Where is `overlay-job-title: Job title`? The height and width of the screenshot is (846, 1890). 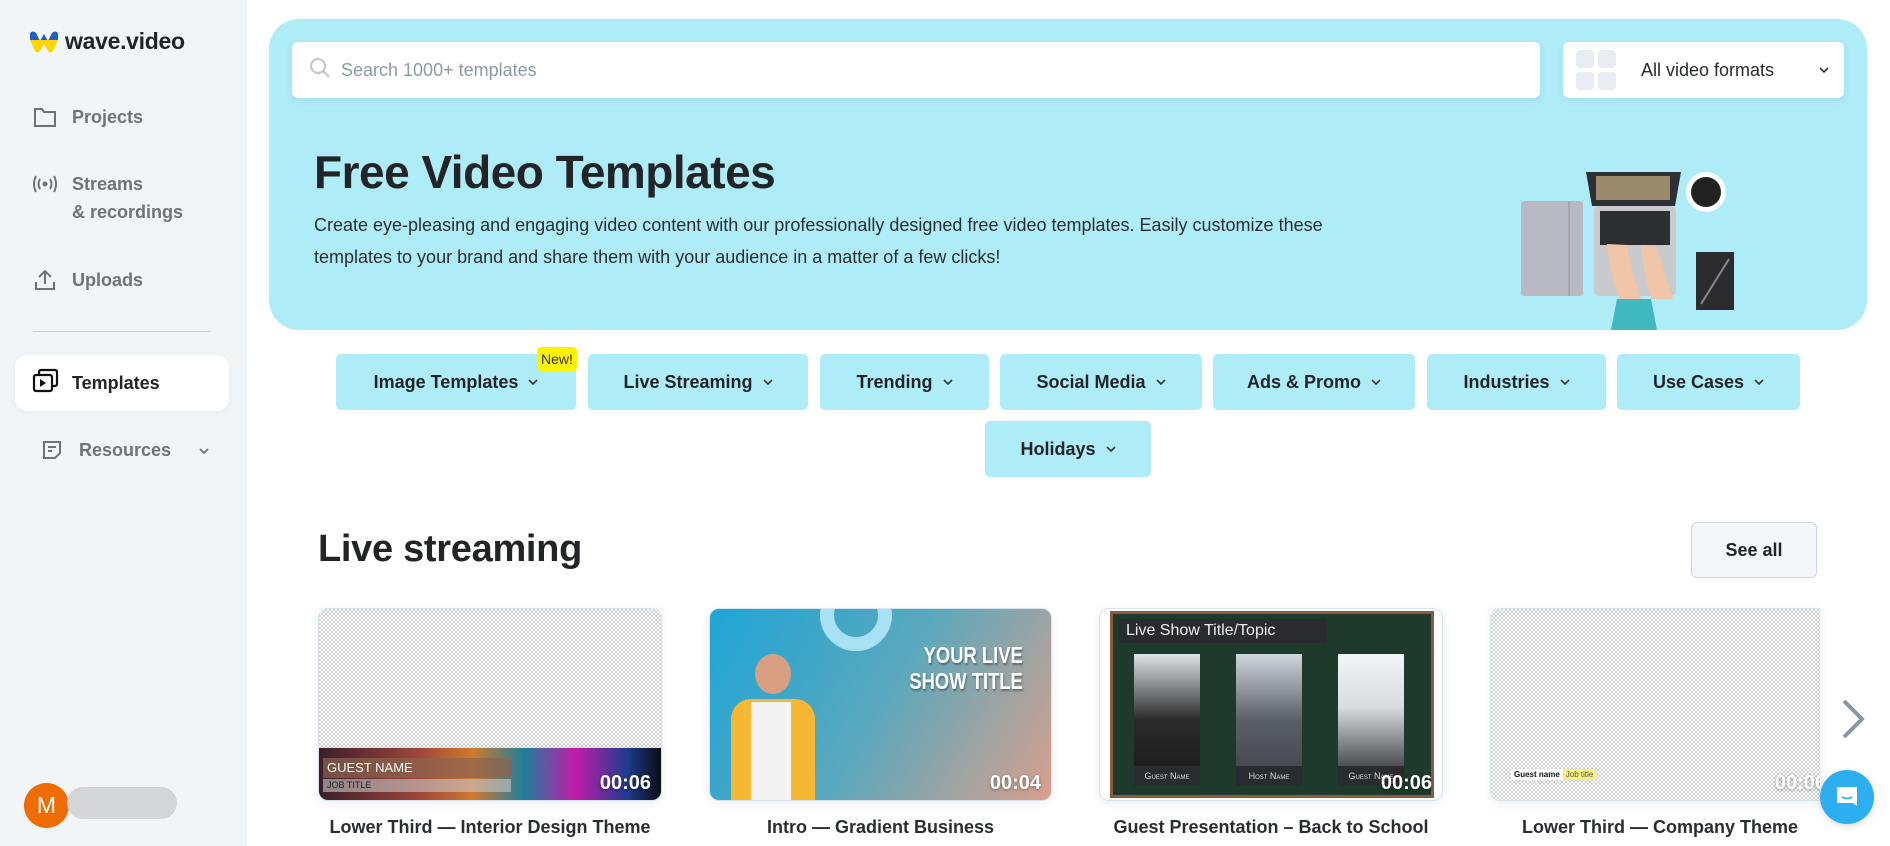 overlay-job-title: Job title is located at coordinates (1579, 774).